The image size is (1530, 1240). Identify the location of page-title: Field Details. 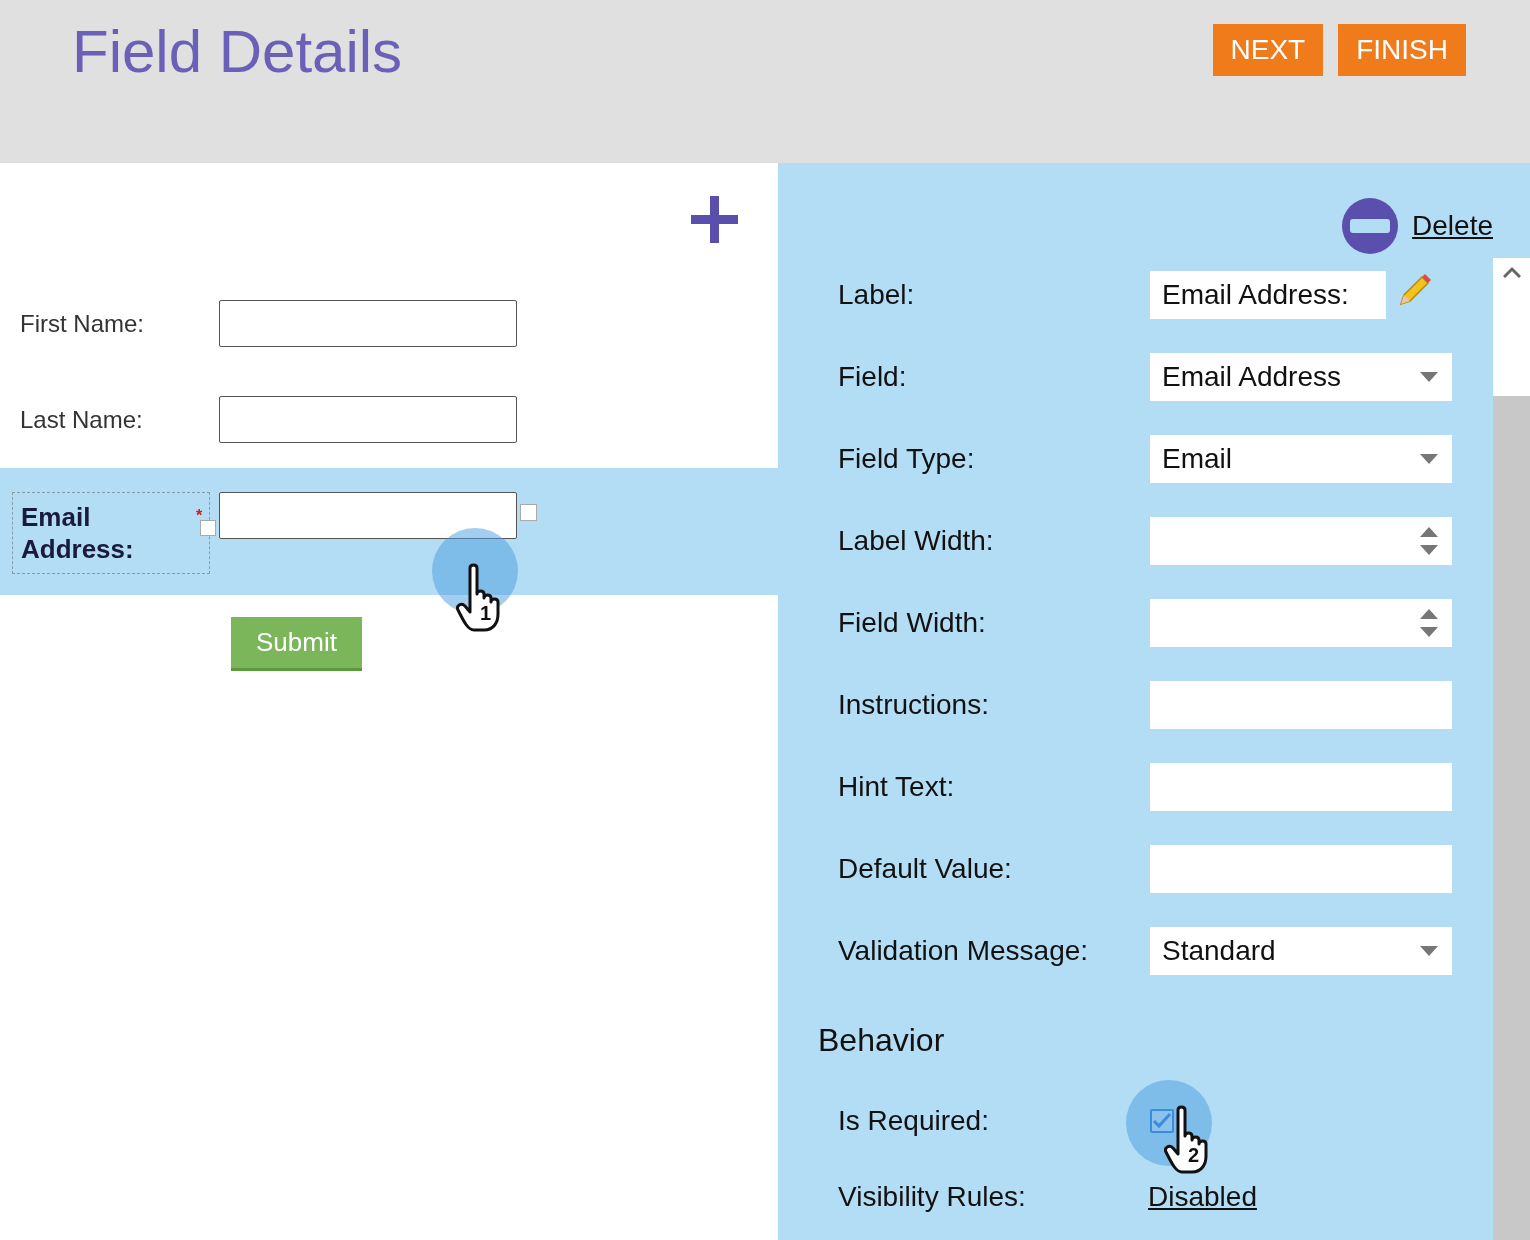
(237, 52).